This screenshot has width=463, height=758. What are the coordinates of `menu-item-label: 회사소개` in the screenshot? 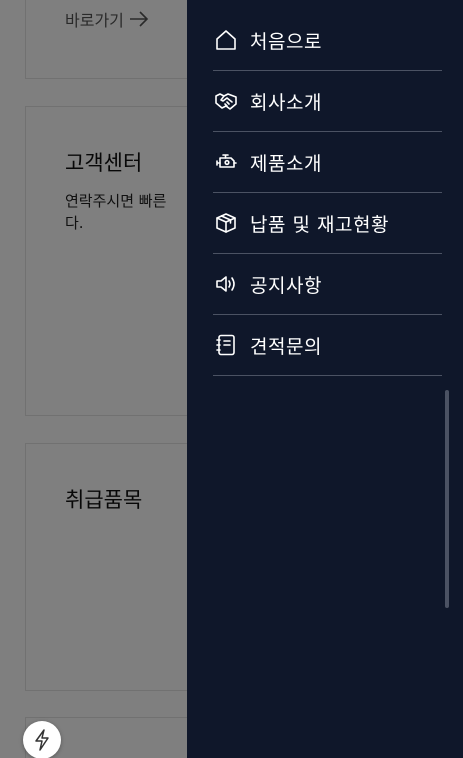 It's located at (286, 102).